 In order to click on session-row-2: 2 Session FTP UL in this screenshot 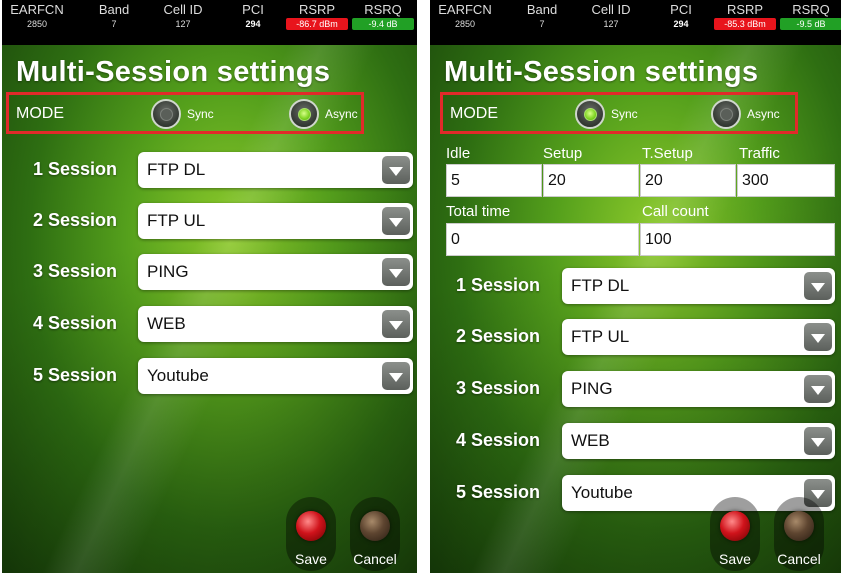, I will do `click(635, 338)`.